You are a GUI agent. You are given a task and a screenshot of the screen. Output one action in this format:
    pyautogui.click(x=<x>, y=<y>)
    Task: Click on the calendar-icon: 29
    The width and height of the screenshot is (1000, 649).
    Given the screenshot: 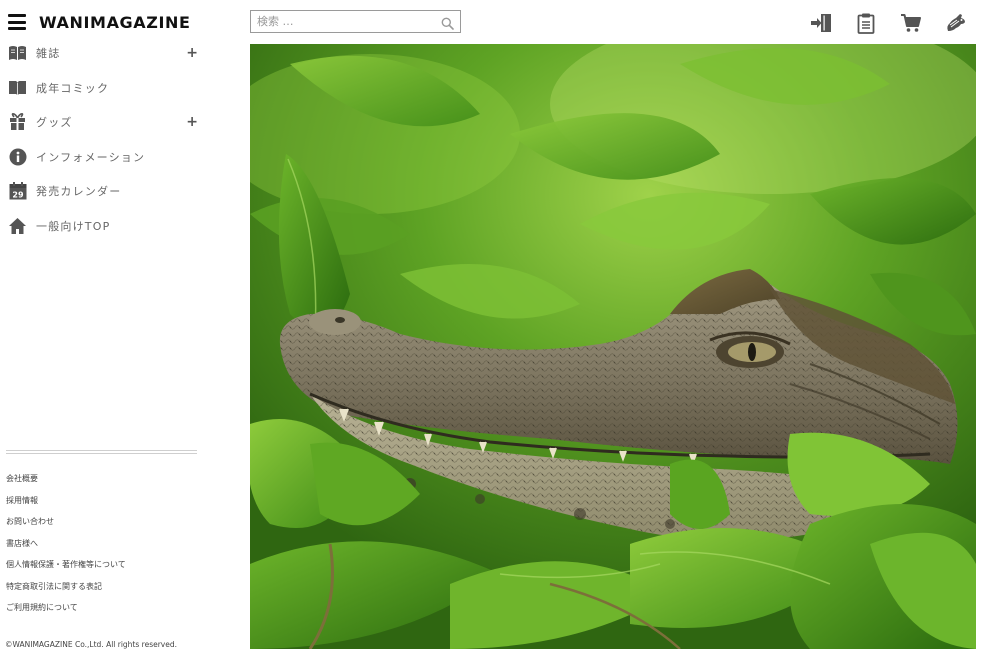 What is the action you would take?
    pyautogui.click(x=17, y=191)
    